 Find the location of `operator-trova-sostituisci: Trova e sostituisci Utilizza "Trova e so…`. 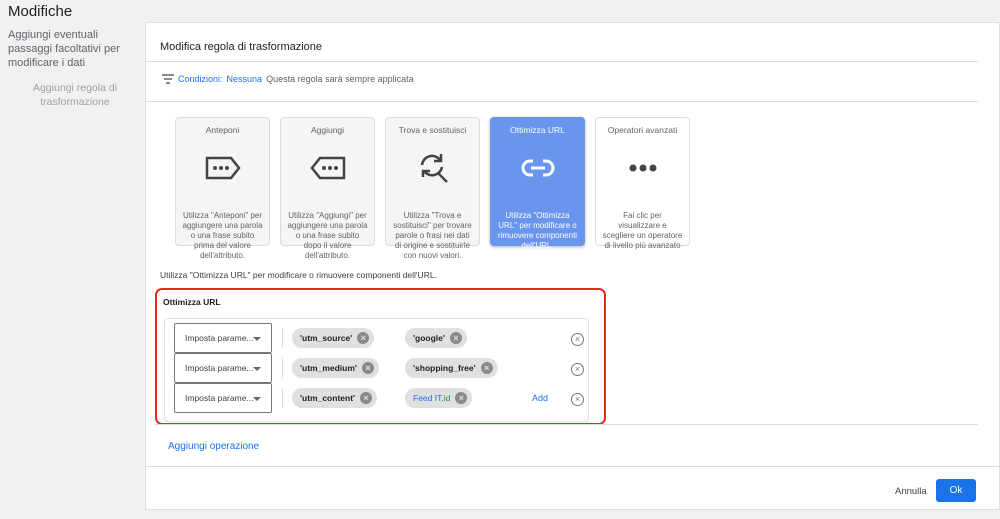

operator-trova-sostituisci: Trova e sostituisci Utilizza "Trova e so… is located at coordinates (432, 188).